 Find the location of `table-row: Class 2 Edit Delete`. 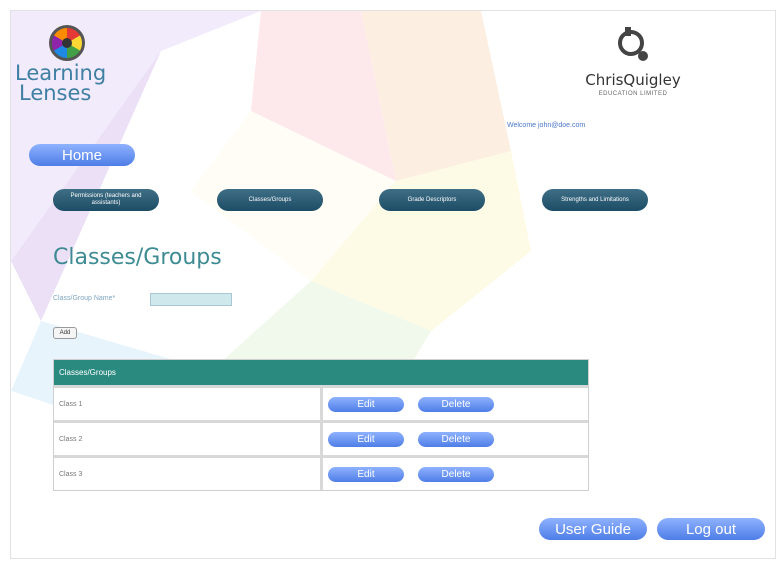

table-row: Class 2 Edit Delete is located at coordinates (321, 437).